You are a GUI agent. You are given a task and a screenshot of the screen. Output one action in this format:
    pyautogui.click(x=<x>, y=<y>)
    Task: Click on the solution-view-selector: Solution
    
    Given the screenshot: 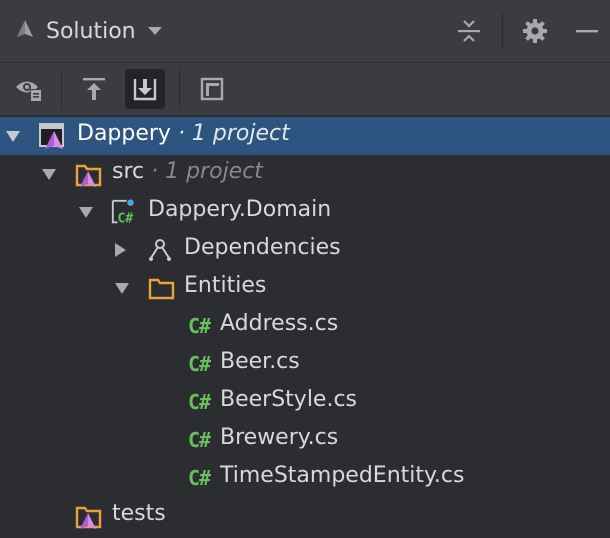 What is the action you would take?
    pyautogui.click(x=89, y=31)
    